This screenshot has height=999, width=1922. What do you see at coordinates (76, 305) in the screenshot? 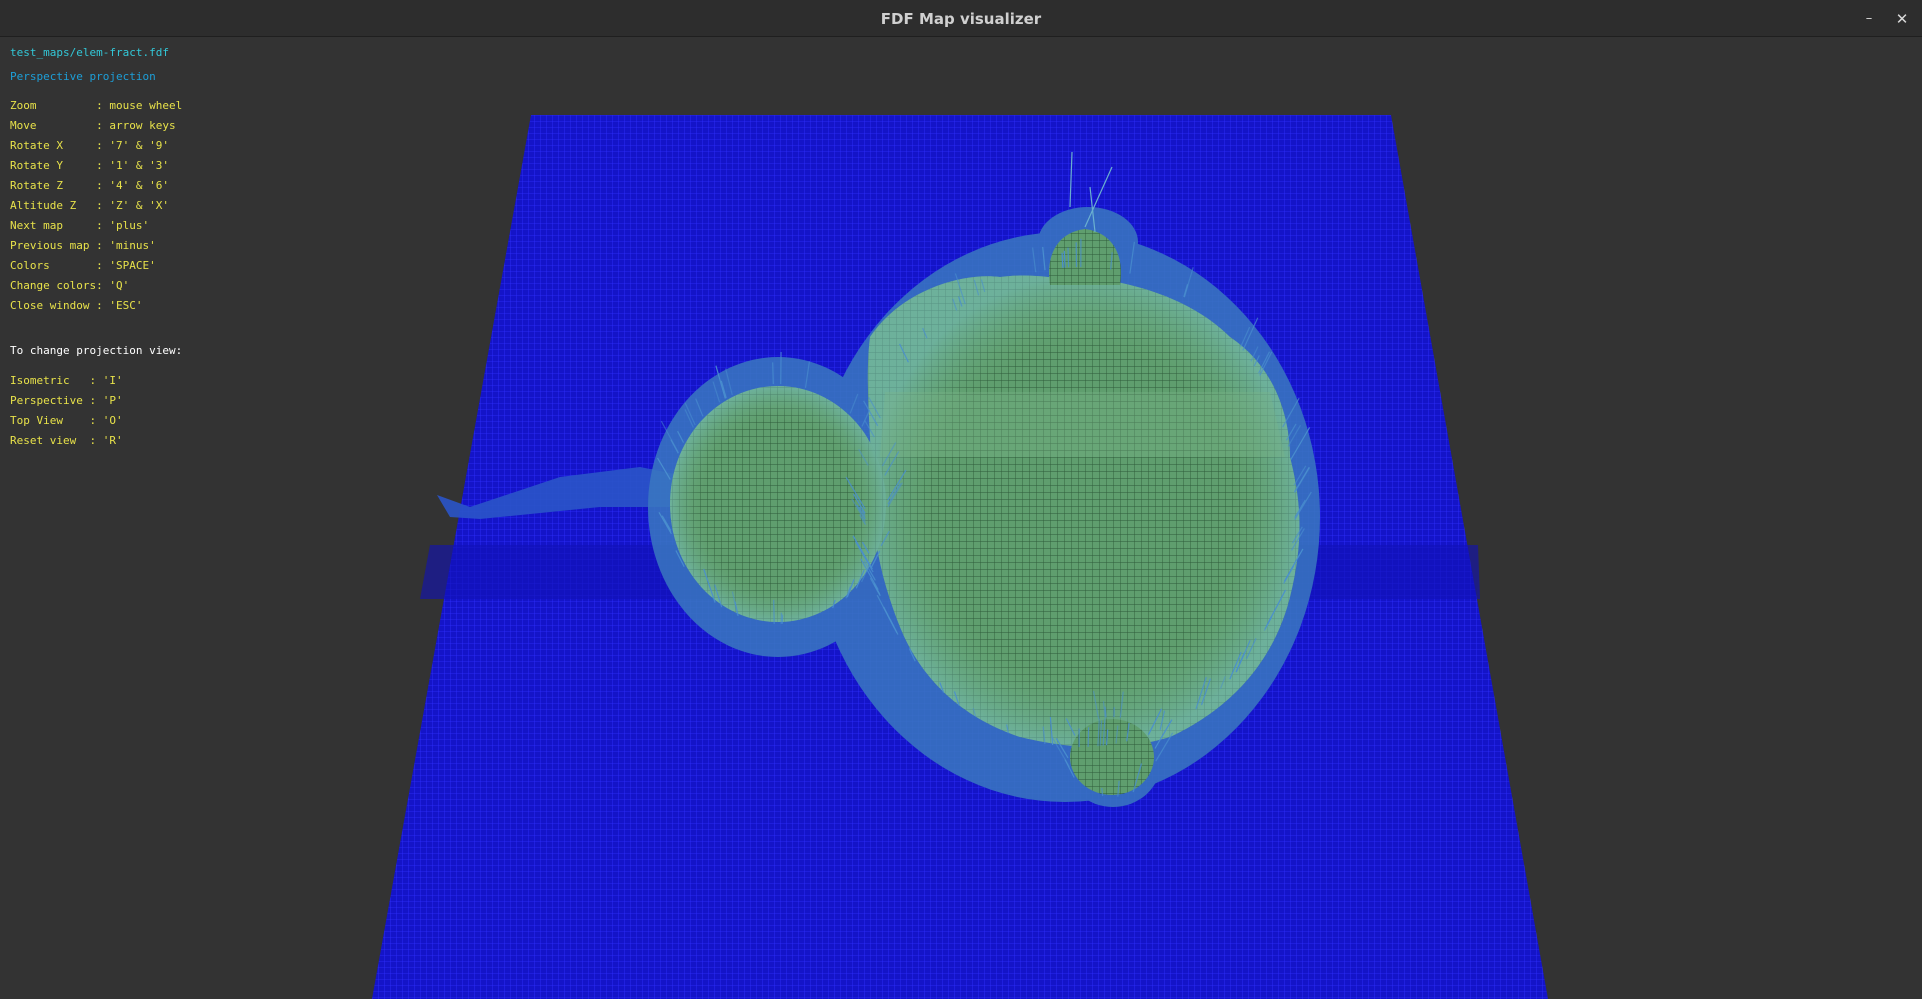
I see `control-close-window: Close window : 'ESC'` at bounding box center [76, 305].